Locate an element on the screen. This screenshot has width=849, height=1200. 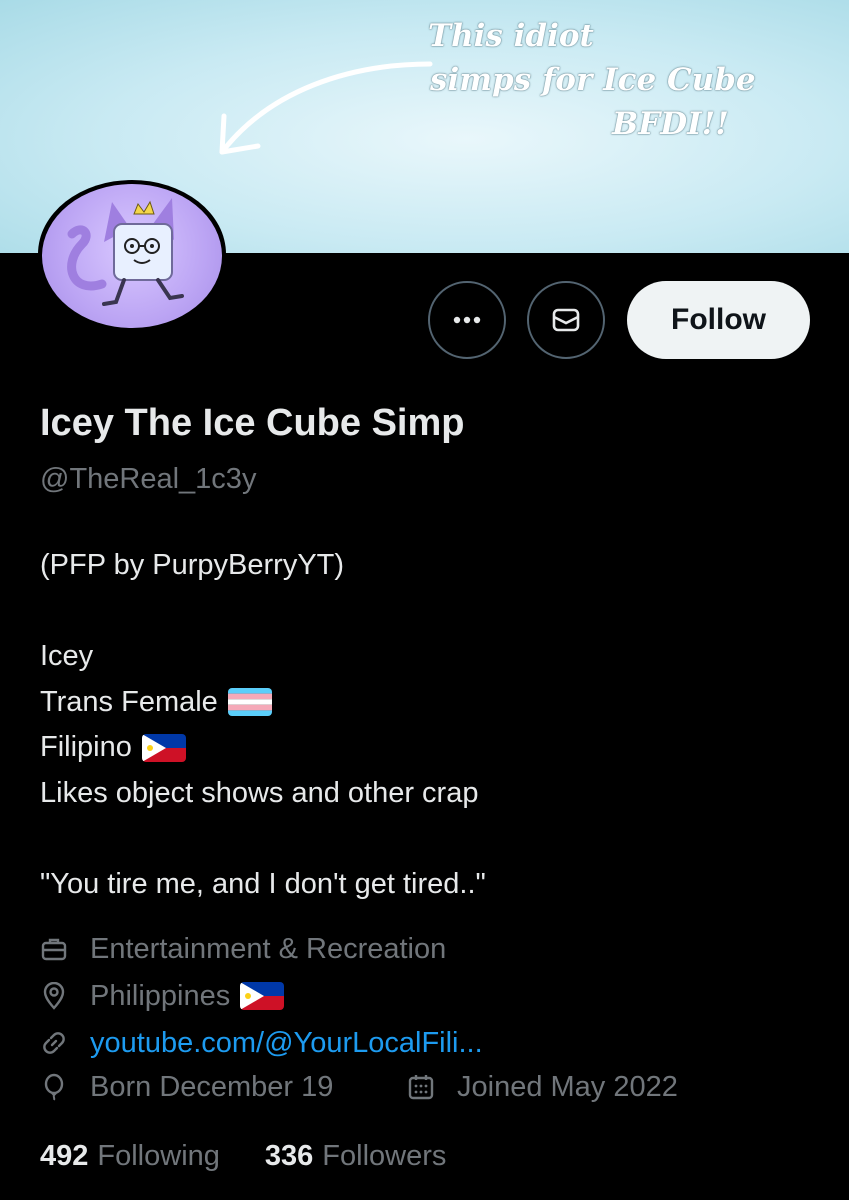
bio-line-with-flag: Trans Female is located at coordinates (263, 703).